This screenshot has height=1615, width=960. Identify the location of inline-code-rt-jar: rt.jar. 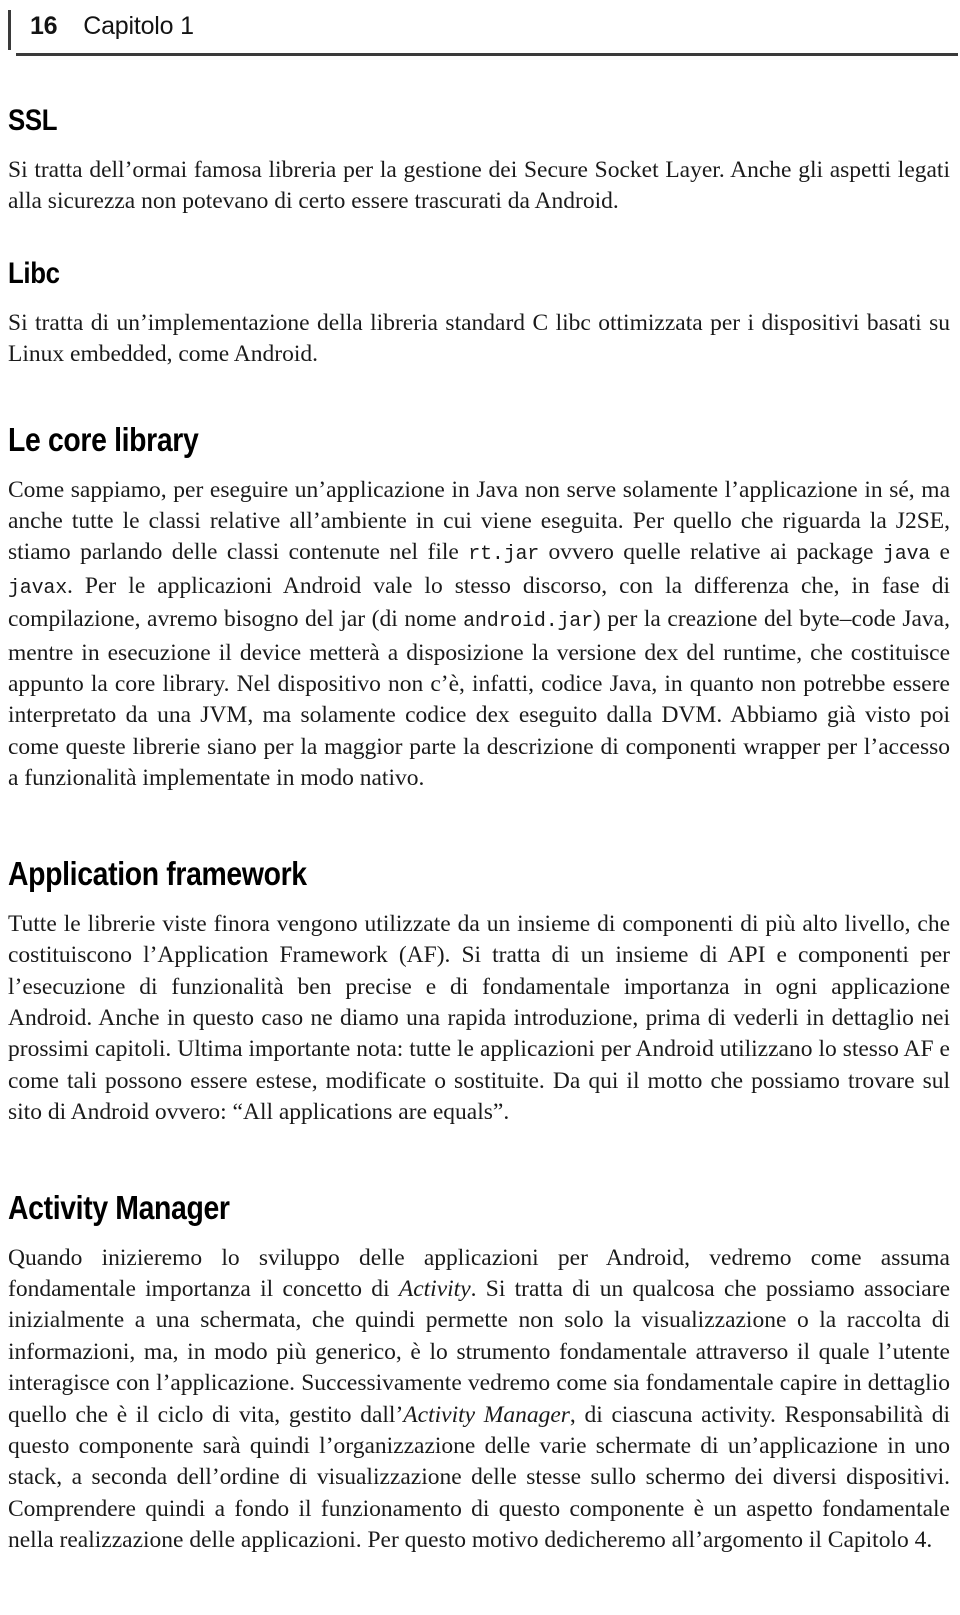
(504, 555).